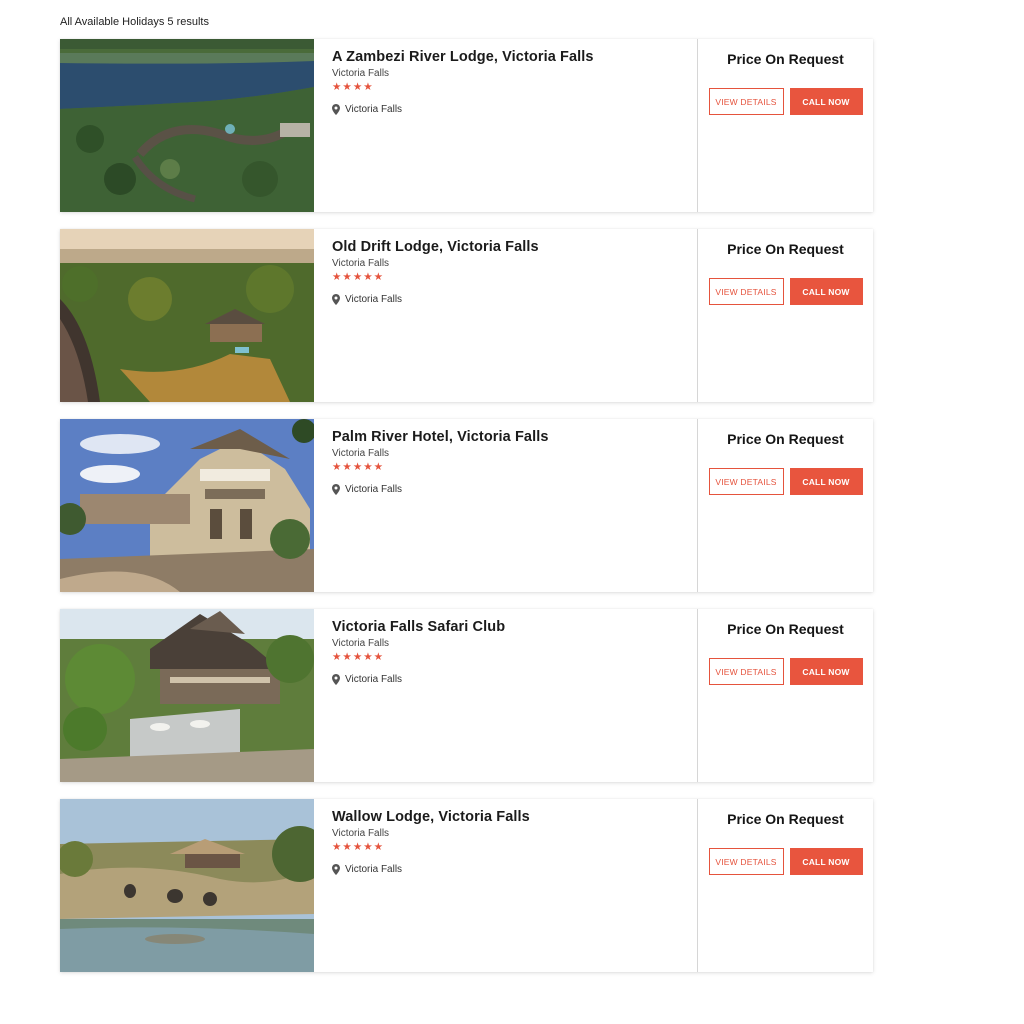  I want to click on star-rating: ★★★★, so click(353, 87).